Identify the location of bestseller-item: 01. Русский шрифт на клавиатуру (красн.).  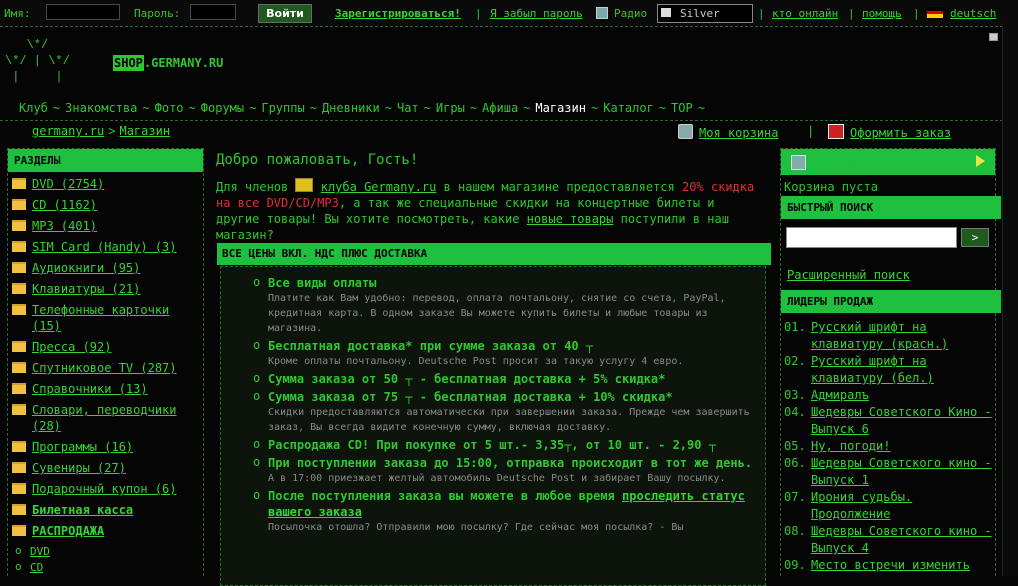
(889, 336).